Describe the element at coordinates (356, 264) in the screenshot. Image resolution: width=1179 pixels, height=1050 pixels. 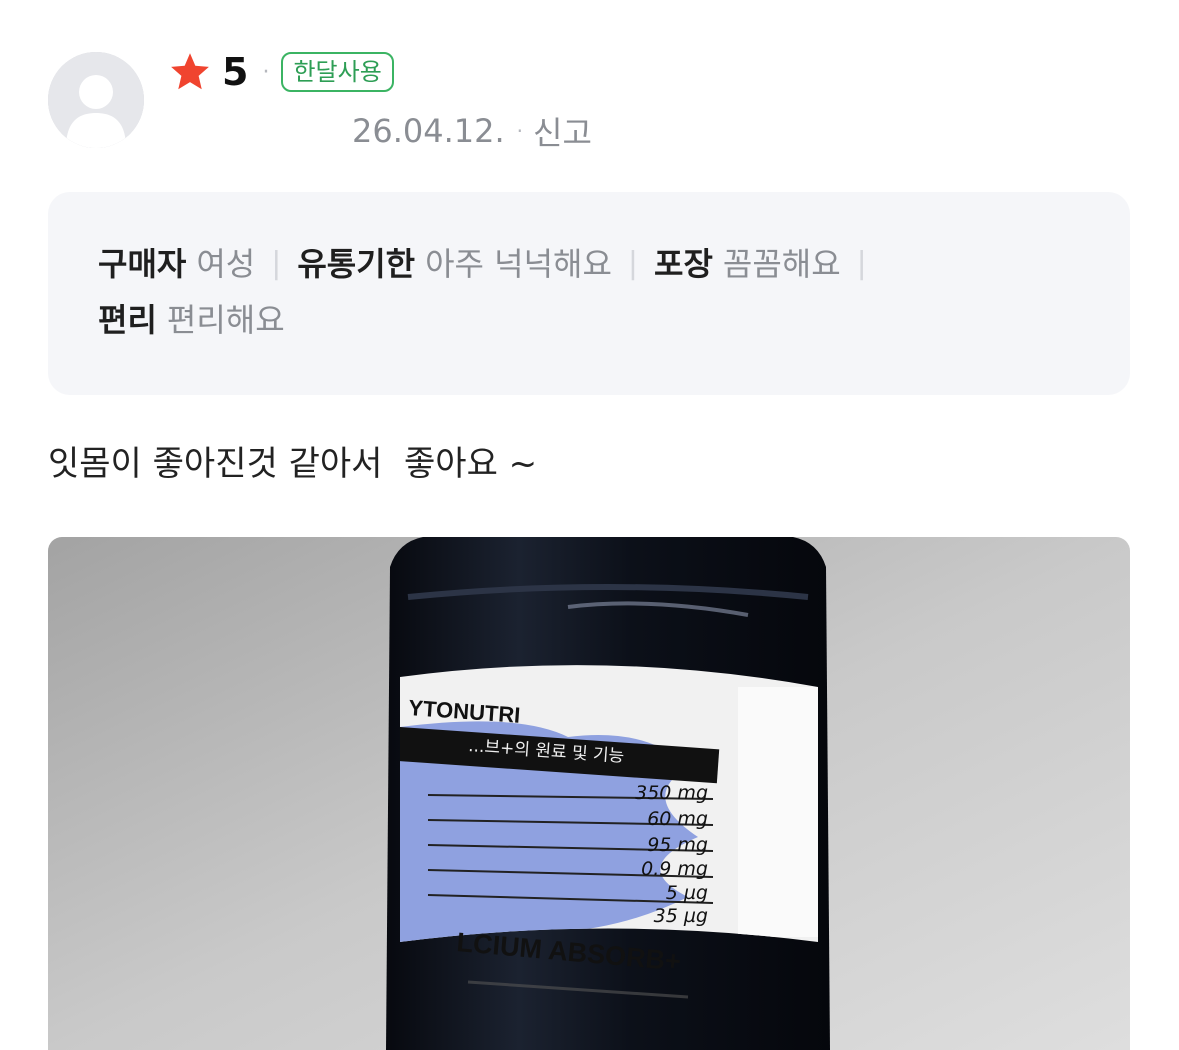
I see `attr-key-expiry: 유통기한` at that location.